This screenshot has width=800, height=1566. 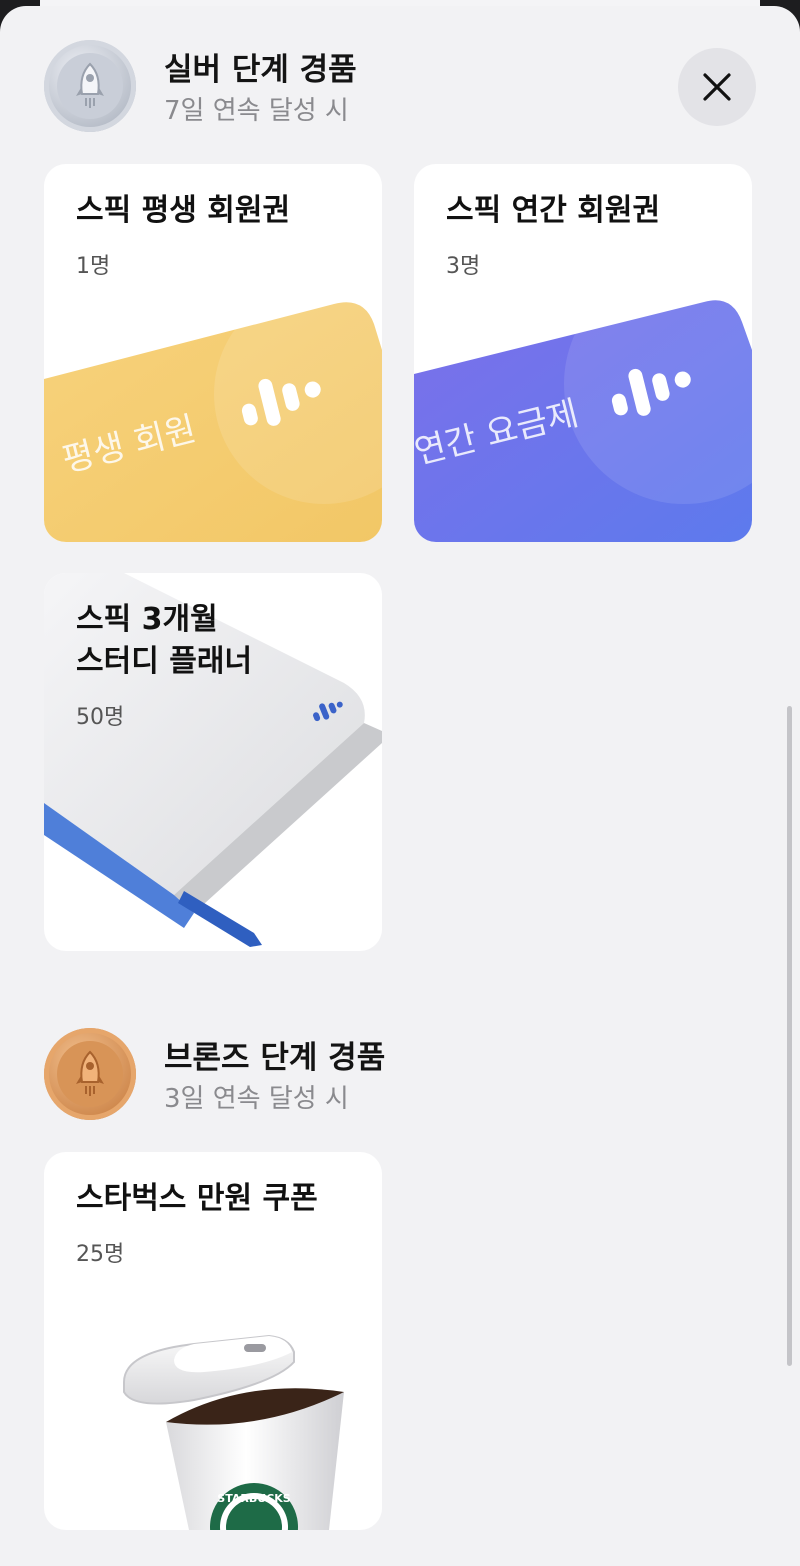 What do you see at coordinates (553, 210) in the screenshot?
I see `prize-title-annual: 스픽 연간 회원권` at bounding box center [553, 210].